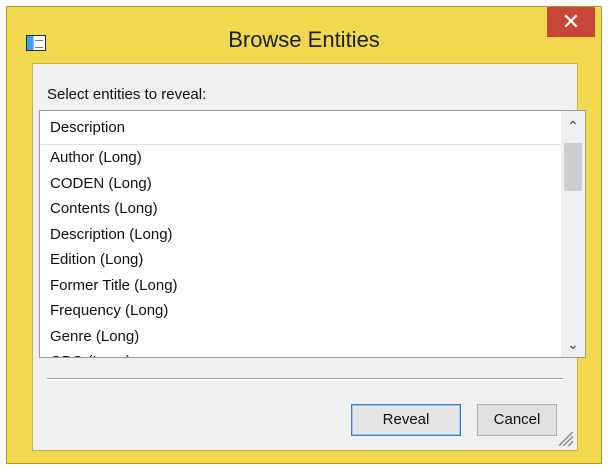 This screenshot has height=470, width=608. What do you see at coordinates (127, 94) in the screenshot?
I see `prompt-label: Select entities to reveal:` at bounding box center [127, 94].